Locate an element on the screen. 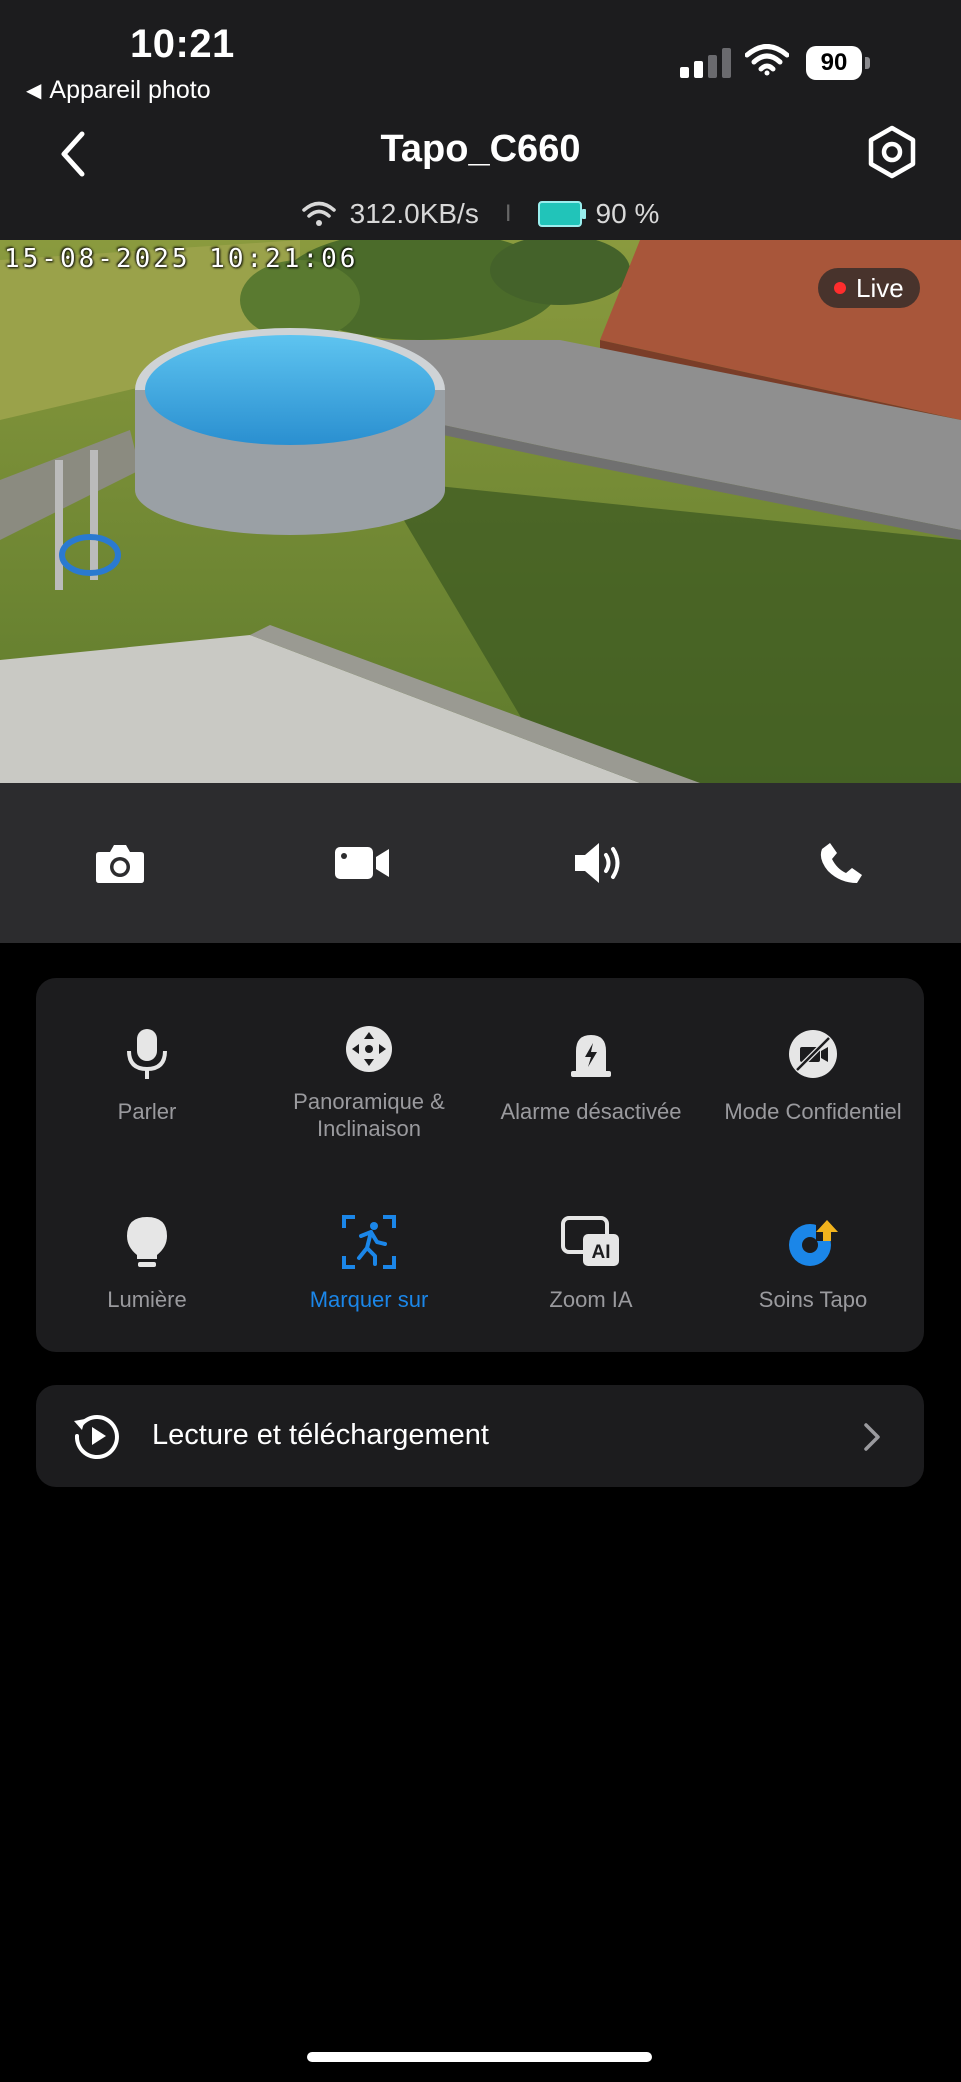 The image size is (961, 2082). pan-tilt-feature: Panoramique & Inclinaison is located at coordinates (369, 1059).